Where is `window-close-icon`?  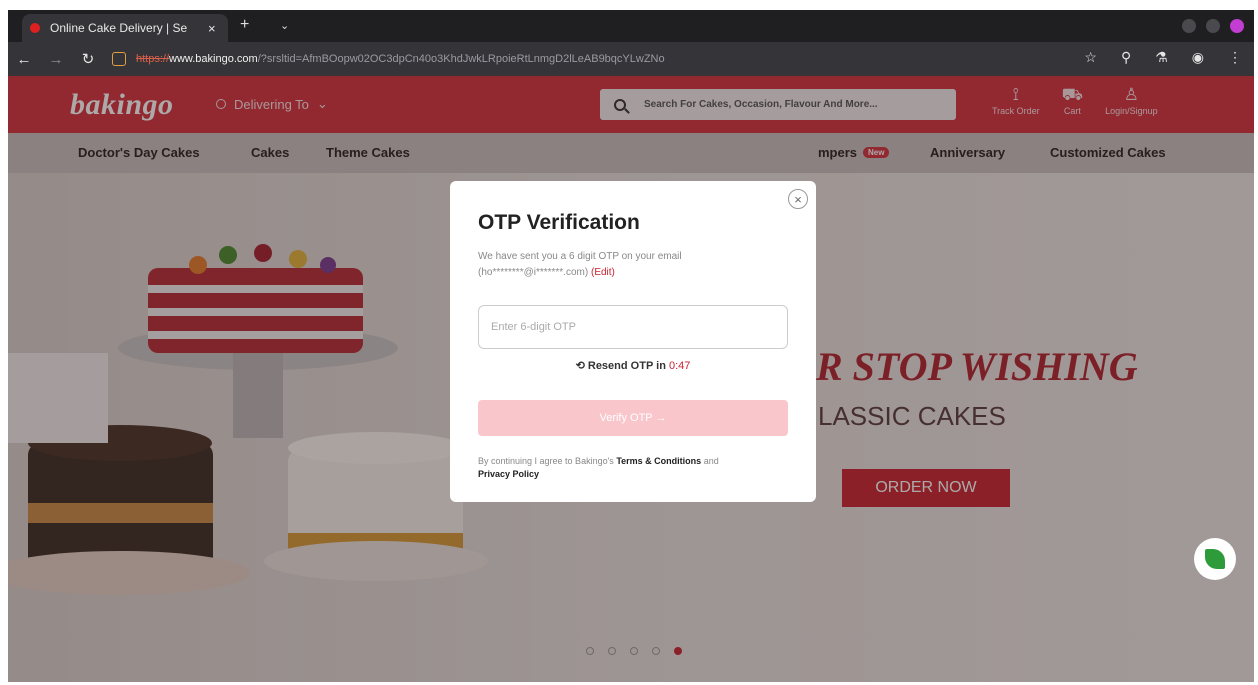
window-close-icon is located at coordinates (1237, 26).